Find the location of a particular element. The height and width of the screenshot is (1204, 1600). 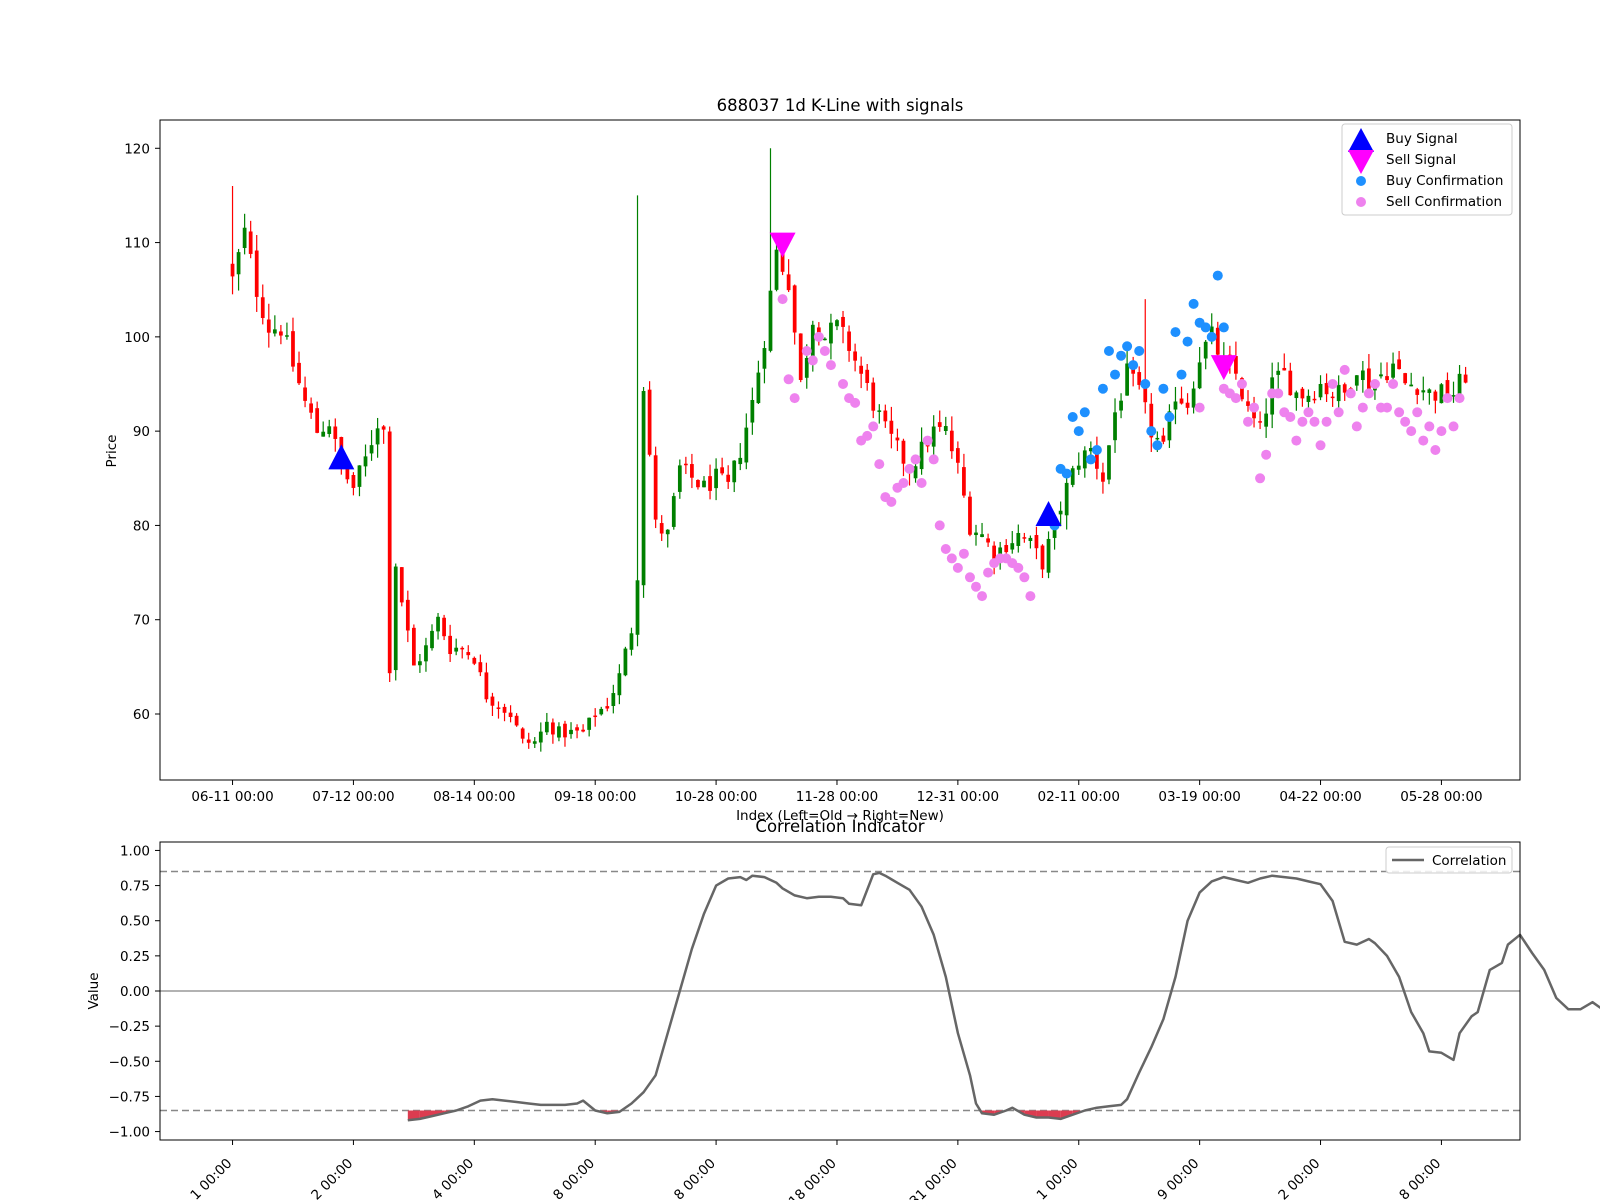

legend-sell-signal-label: Sell Signal is located at coordinates (1421, 160).